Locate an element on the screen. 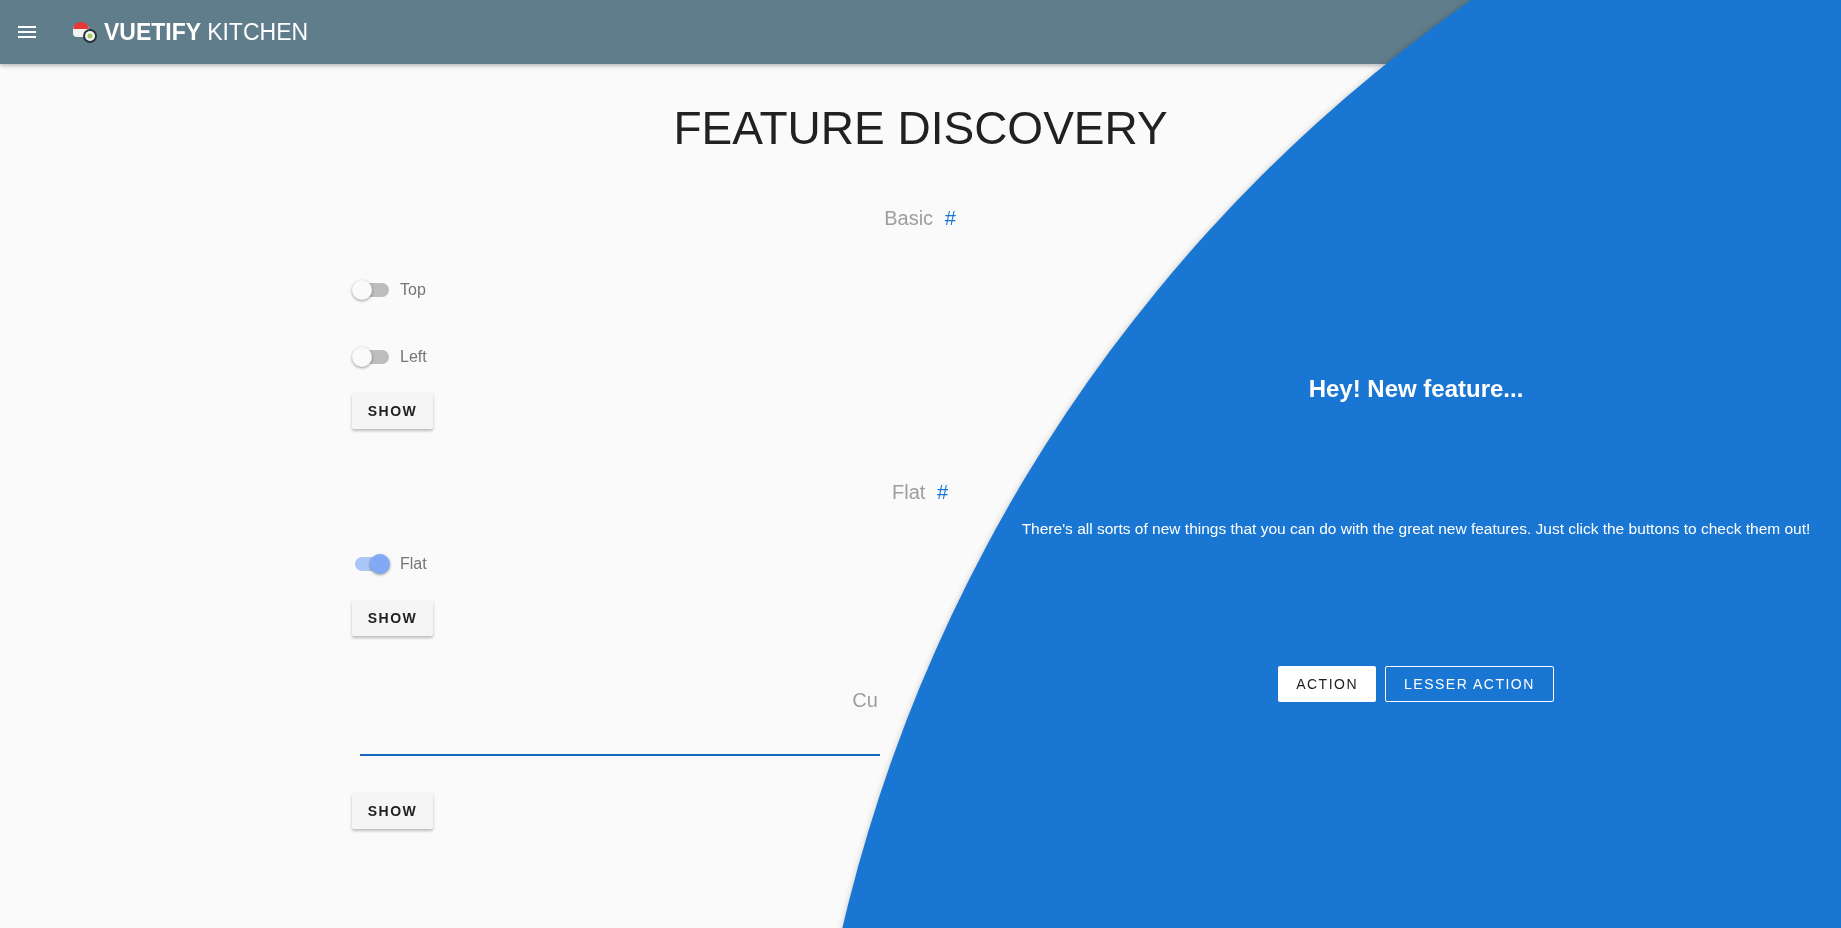 The height and width of the screenshot is (928, 1841). switch-label: Top is located at coordinates (413, 290).